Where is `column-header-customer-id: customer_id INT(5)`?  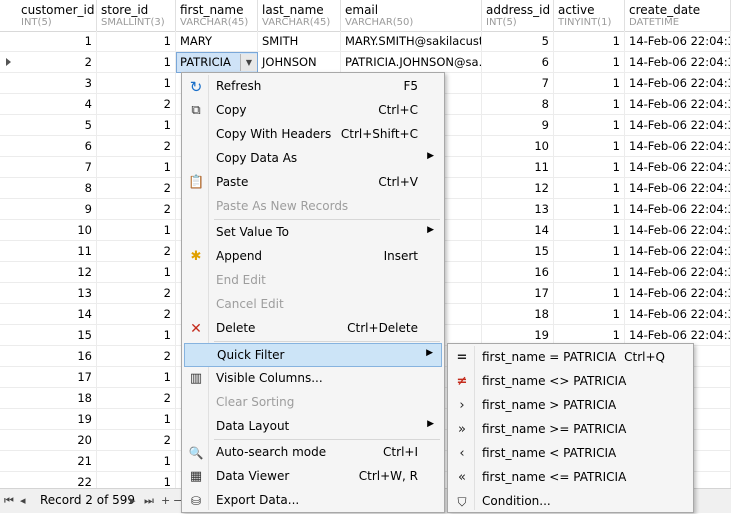 column-header-customer-id: customer_id INT(5) is located at coordinates (57, 15).